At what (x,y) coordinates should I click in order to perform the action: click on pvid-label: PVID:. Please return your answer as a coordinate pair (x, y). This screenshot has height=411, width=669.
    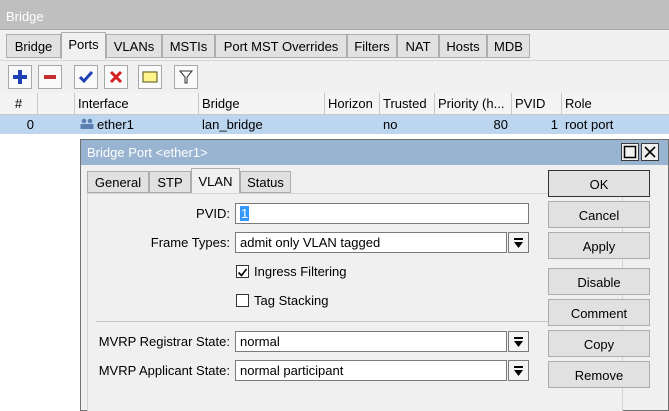
    Looking at the image, I should click on (213, 213).